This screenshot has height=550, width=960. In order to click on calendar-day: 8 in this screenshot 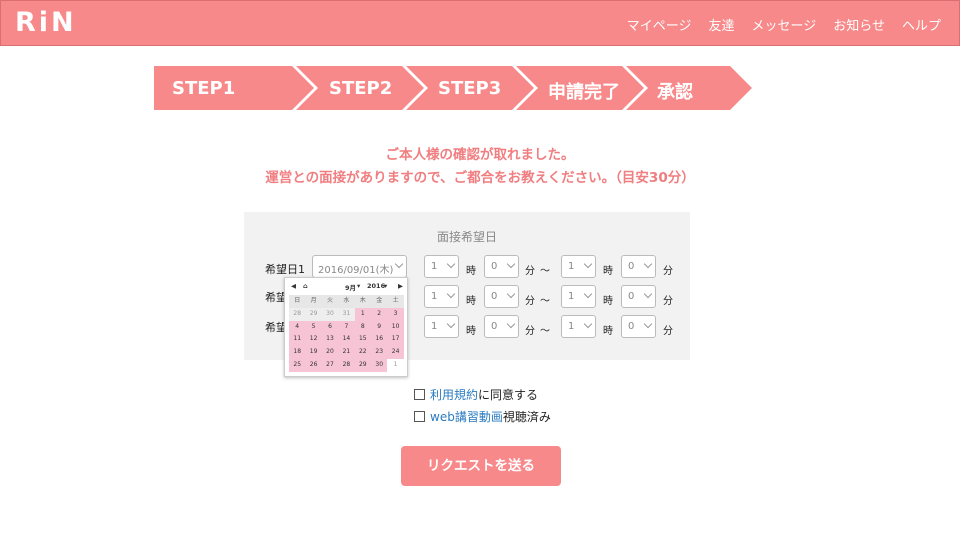, I will do `click(362, 327)`.